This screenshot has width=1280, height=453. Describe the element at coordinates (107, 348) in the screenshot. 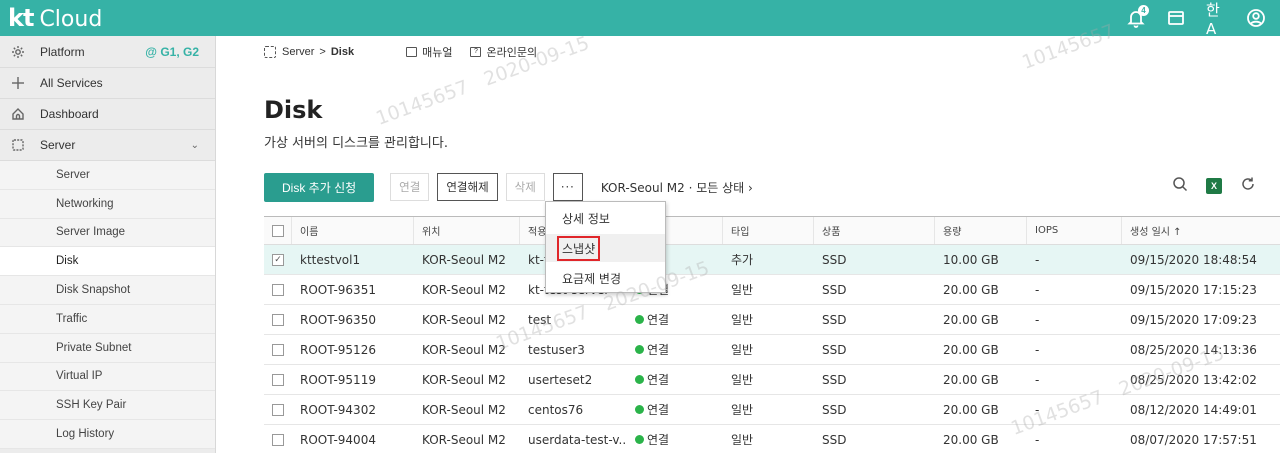

I see `sidebar-sub-private-subnet: Private Subnet` at that location.